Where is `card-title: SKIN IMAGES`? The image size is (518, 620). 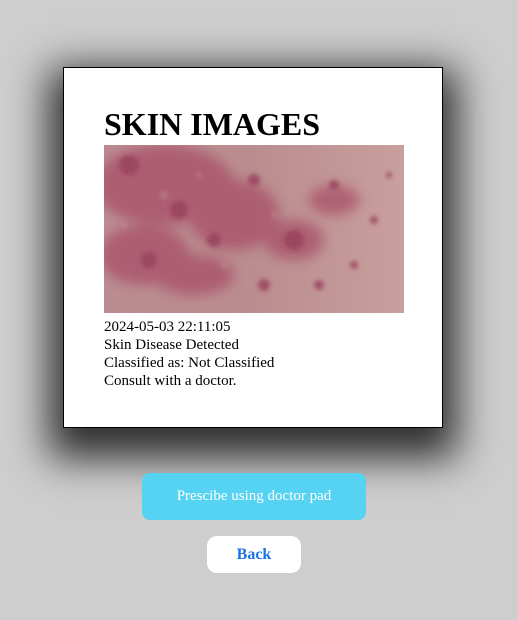
card-title: SKIN IMAGES is located at coordinates (212, 124).